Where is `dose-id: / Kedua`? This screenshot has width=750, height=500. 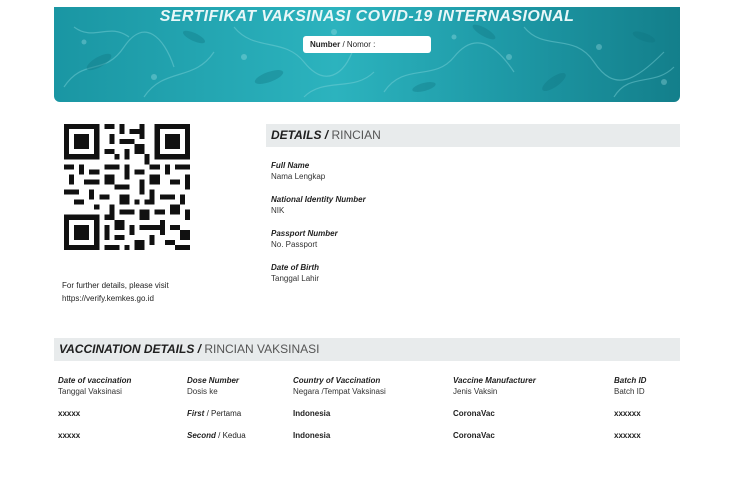 dose-id: / Kedua is located at coordinates (230, 435).